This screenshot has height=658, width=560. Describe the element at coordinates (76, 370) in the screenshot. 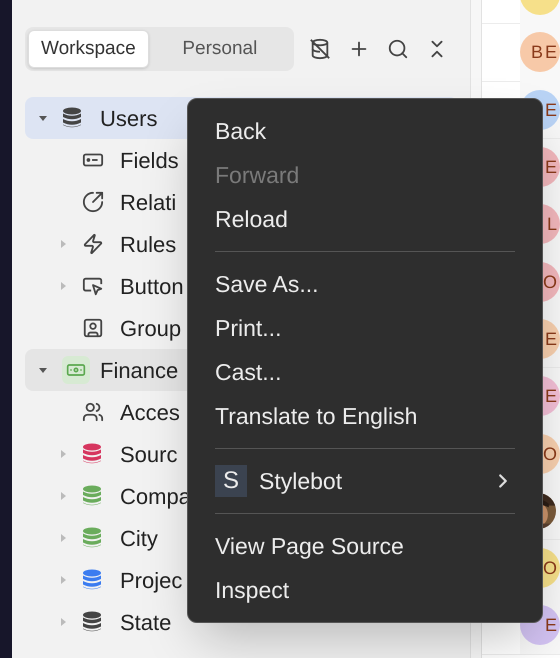

I see `banknote-icon` at that location.